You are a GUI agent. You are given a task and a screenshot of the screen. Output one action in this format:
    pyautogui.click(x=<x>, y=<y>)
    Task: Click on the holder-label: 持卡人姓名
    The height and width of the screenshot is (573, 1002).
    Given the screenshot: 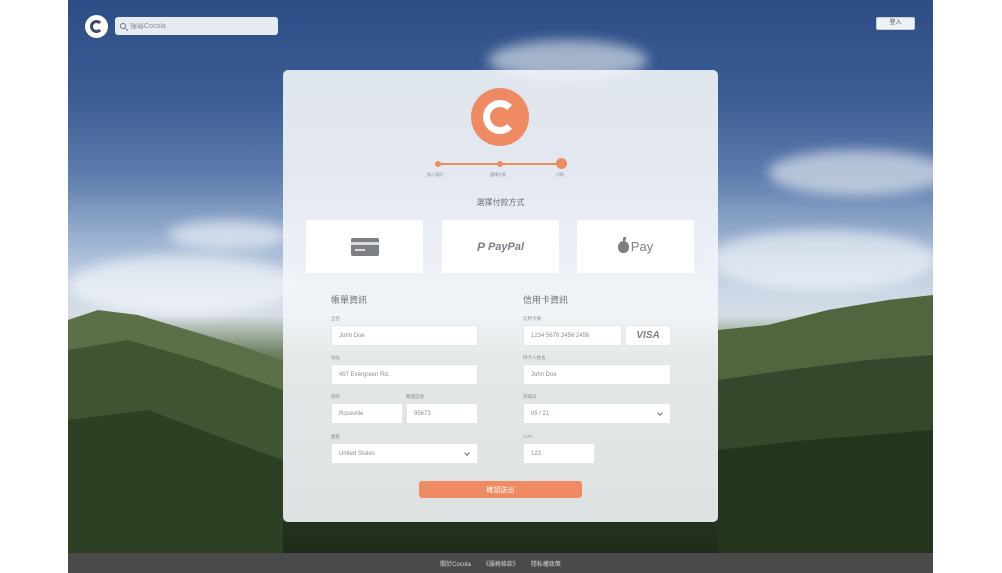 What is the action you would take?
    pyautogui.click(x=534, y=357)
    